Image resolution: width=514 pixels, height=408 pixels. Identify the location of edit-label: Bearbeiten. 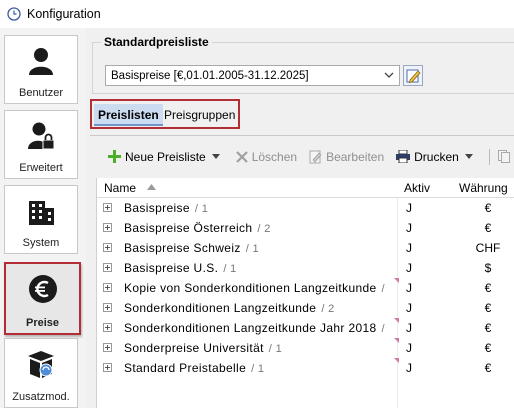
(355, 156).